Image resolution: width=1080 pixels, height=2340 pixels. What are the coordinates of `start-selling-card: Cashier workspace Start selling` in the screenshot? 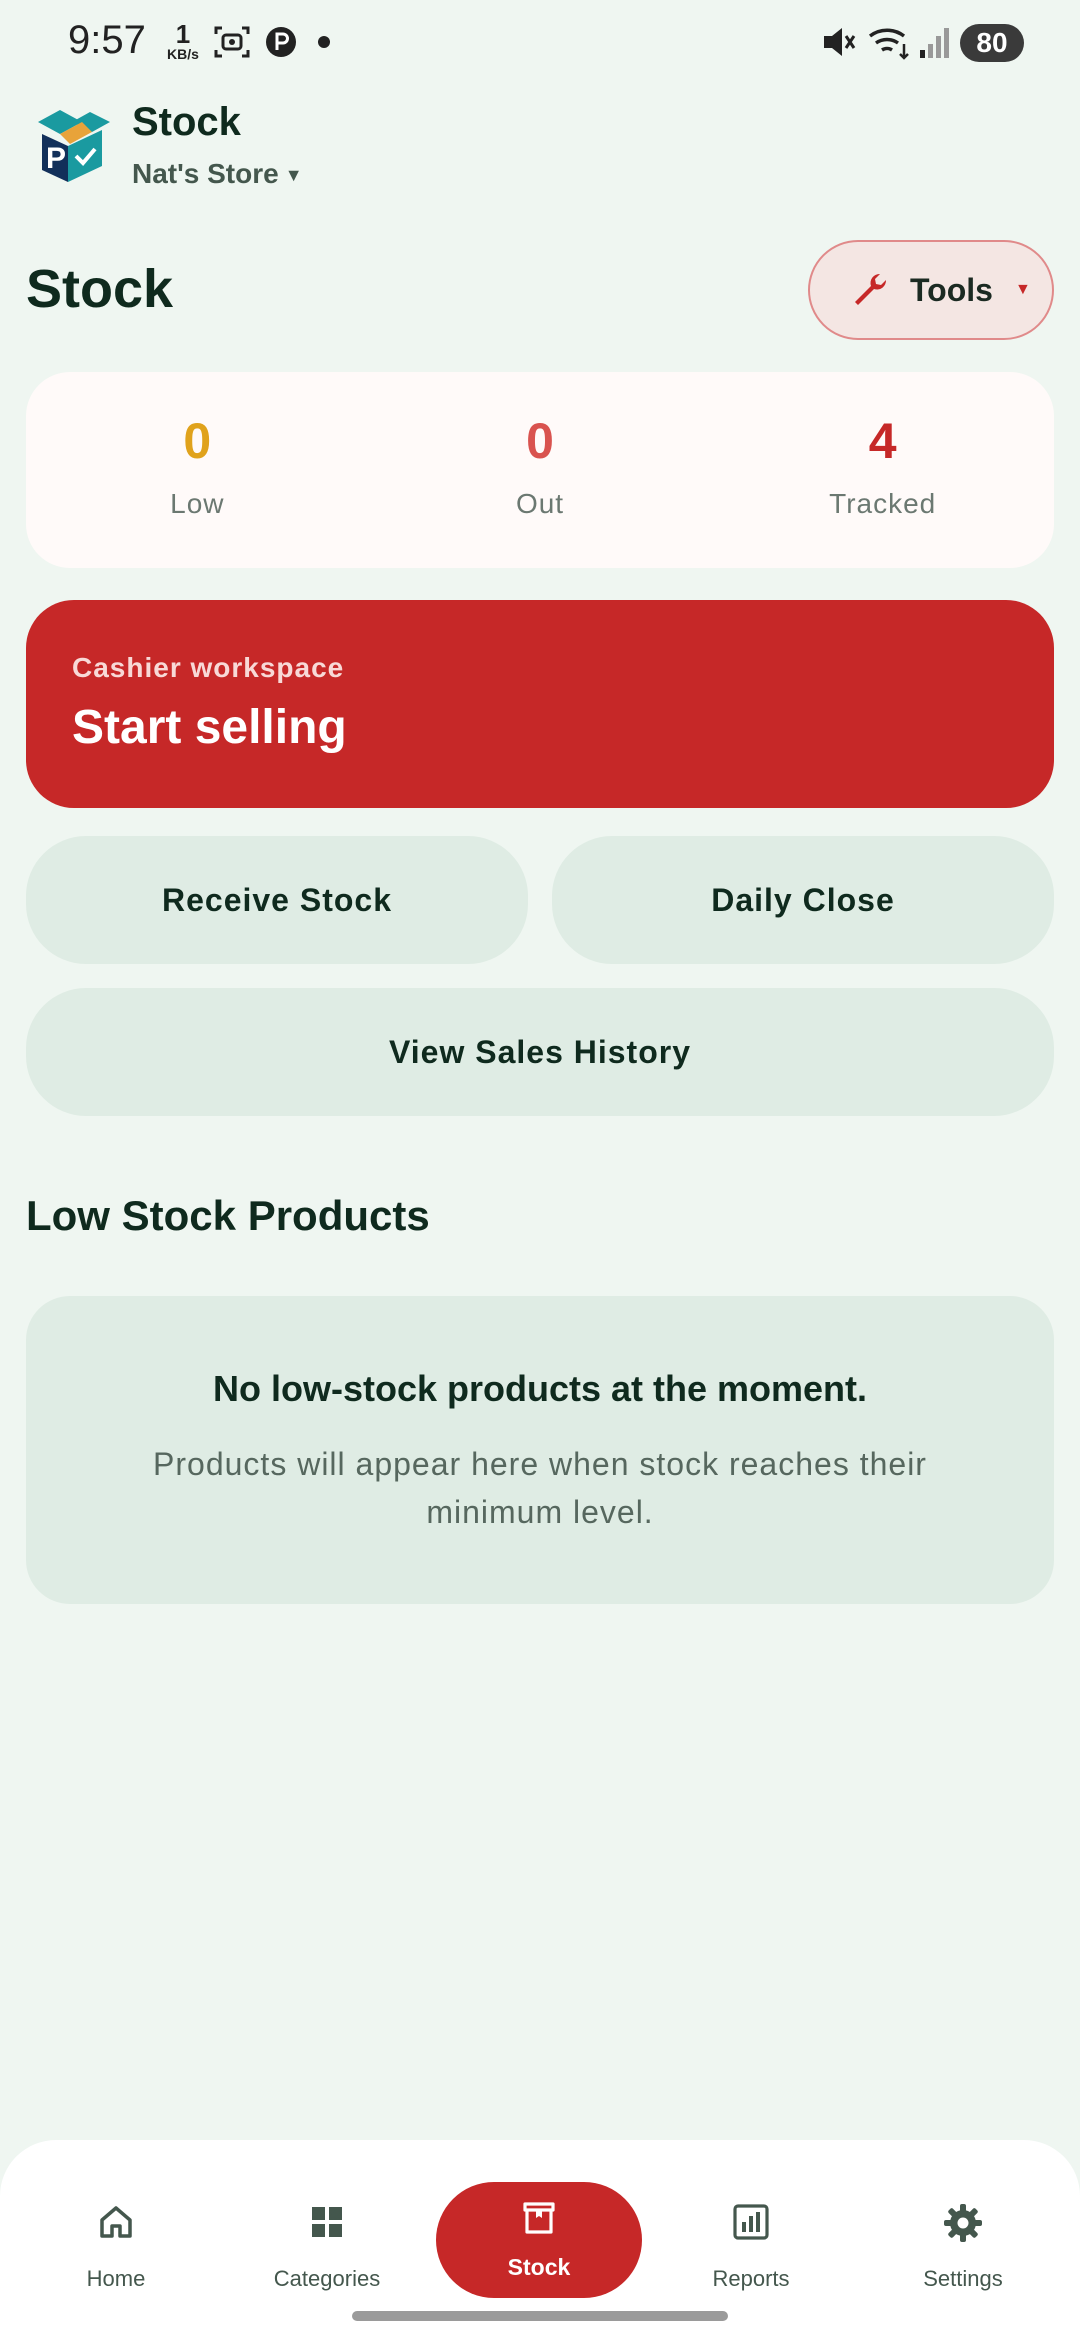 It's located at (540, 704).